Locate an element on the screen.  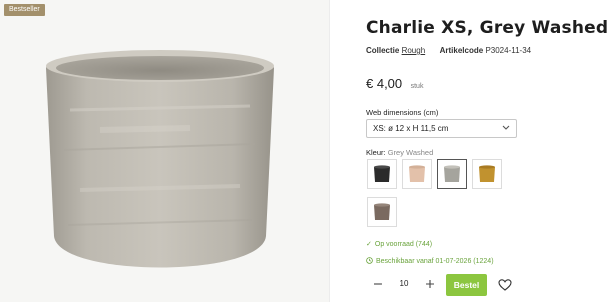
stock-status: ✓ Op voorraad (744) is located at coordinates (399, 244).